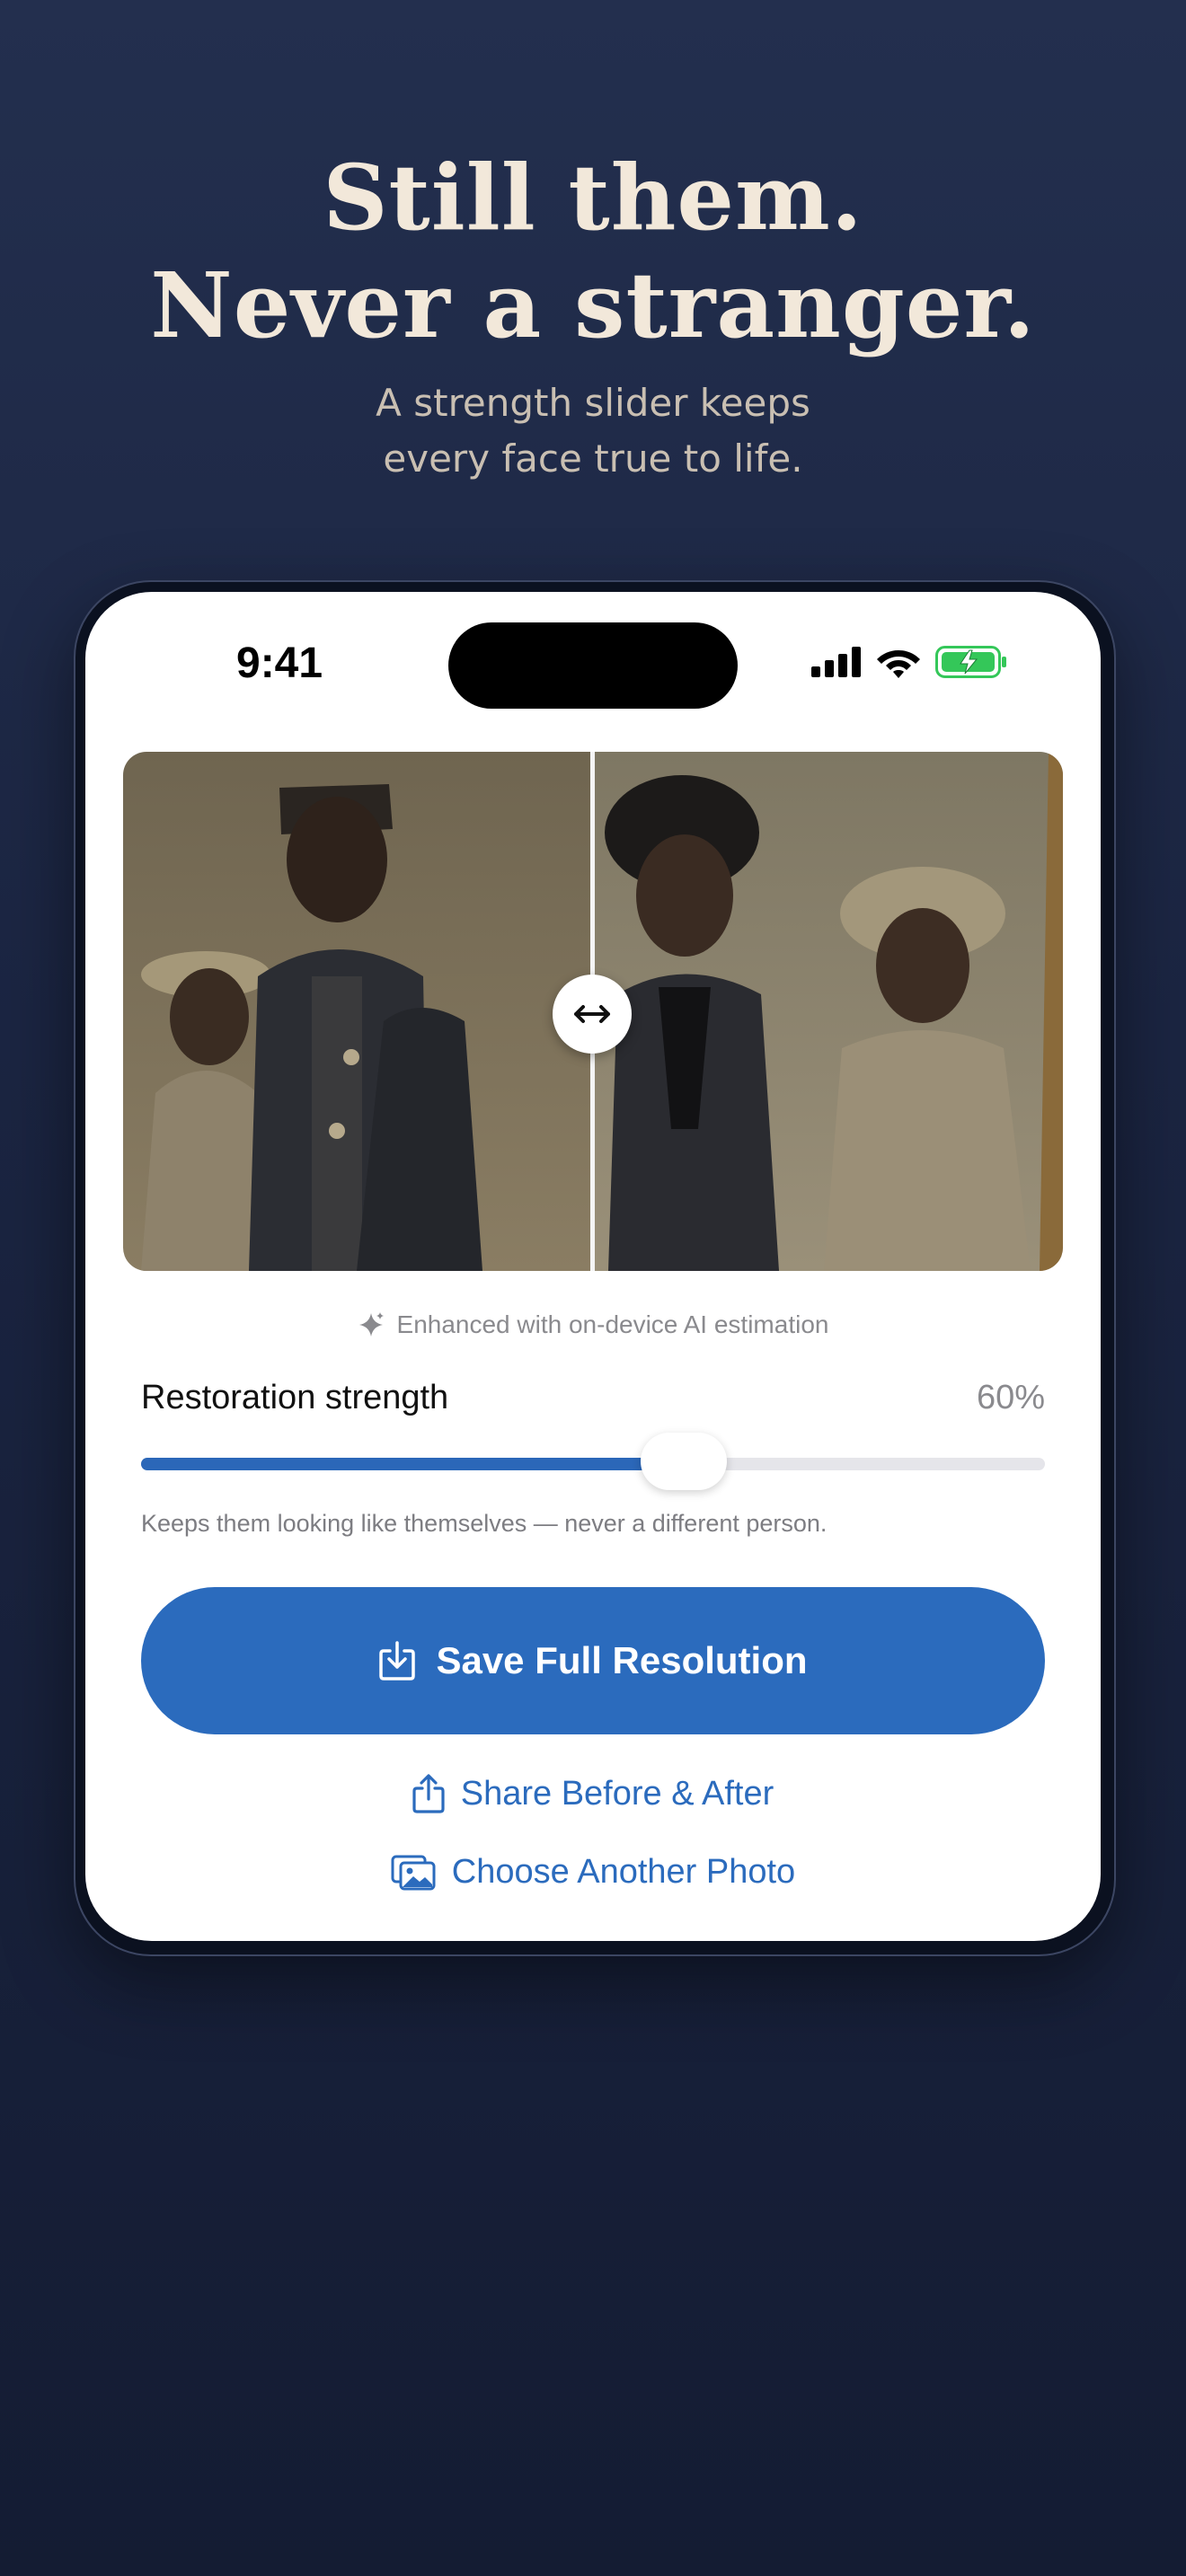 The width and height of the screenshot is (1186, 2576). I want to click on share-icon, so click(428, 1793).